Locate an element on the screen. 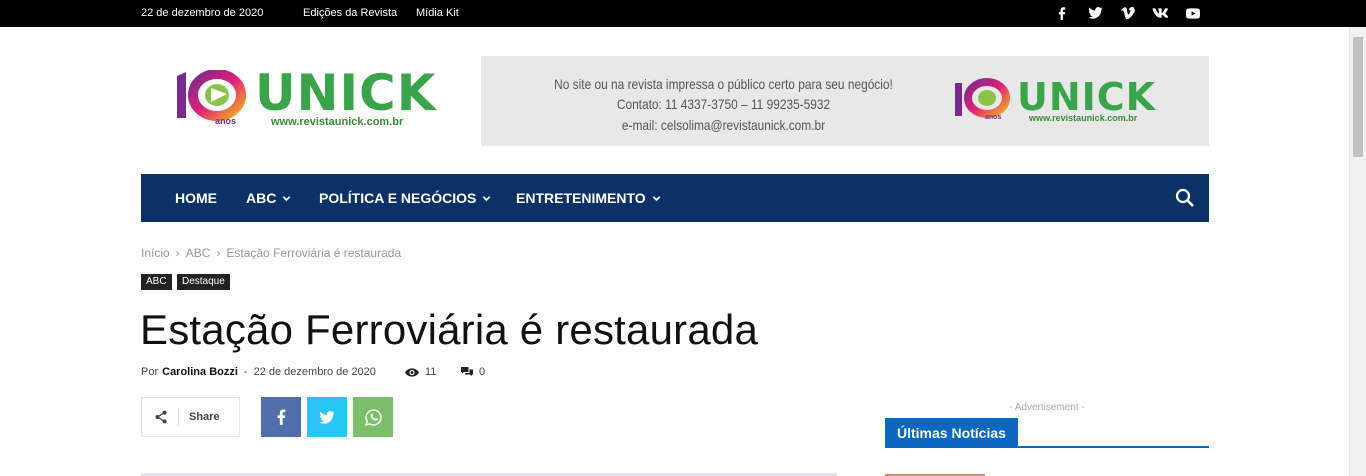  comment-icon is located at coordinates (467, 371).